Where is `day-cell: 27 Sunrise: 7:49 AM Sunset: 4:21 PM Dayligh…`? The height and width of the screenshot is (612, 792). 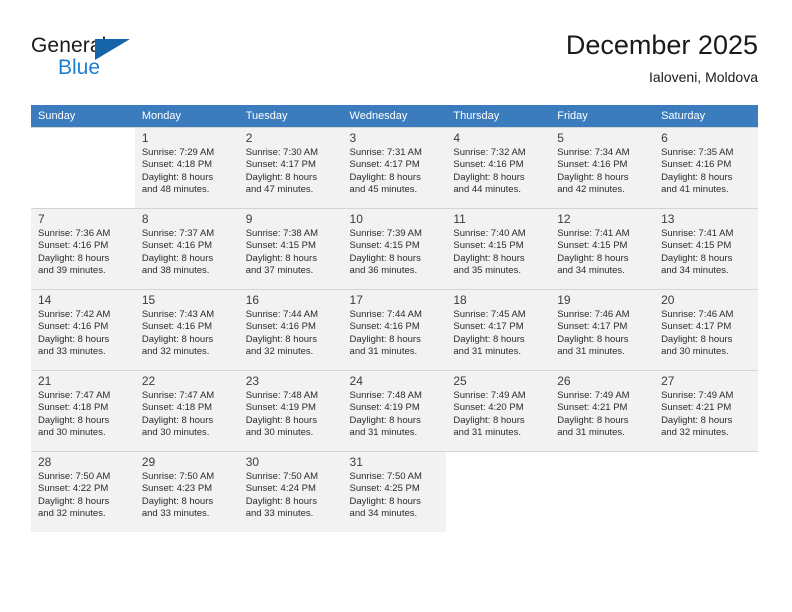 day-cell: 27 Sunrise: 7:49 AM Sunset: 4:21 PM Dayligh… is located at coordinates (706, 410).